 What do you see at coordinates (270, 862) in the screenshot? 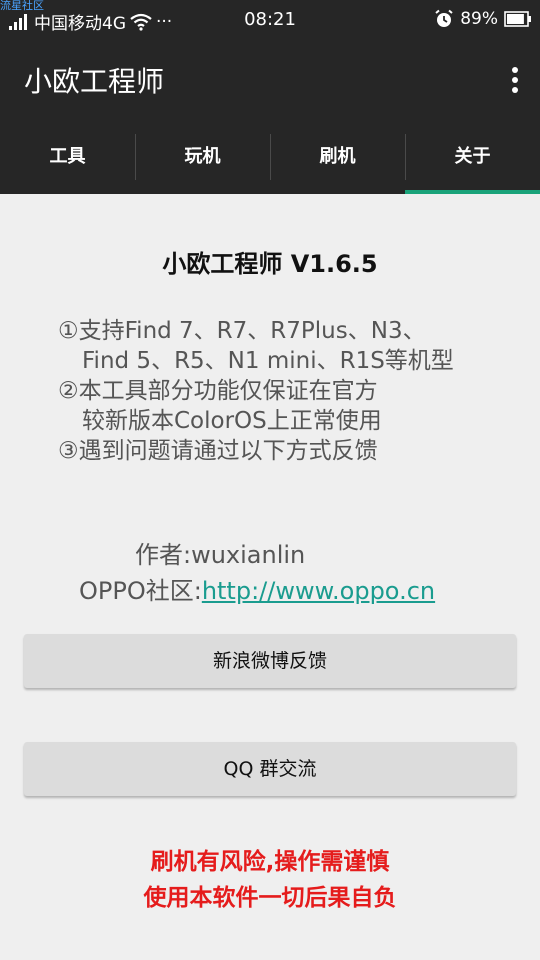
I see `warning-line: 刷机有风险,操作需谨慎` at bounding box center [270, 862].